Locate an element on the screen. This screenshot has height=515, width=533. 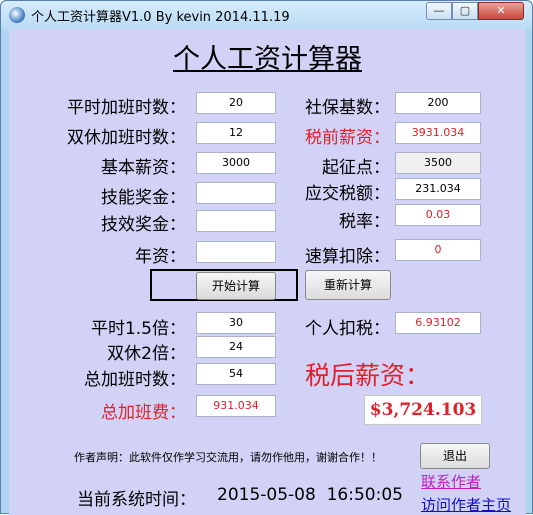
tax-threshold-label: 起征点： is located at coordinates (356, 168).